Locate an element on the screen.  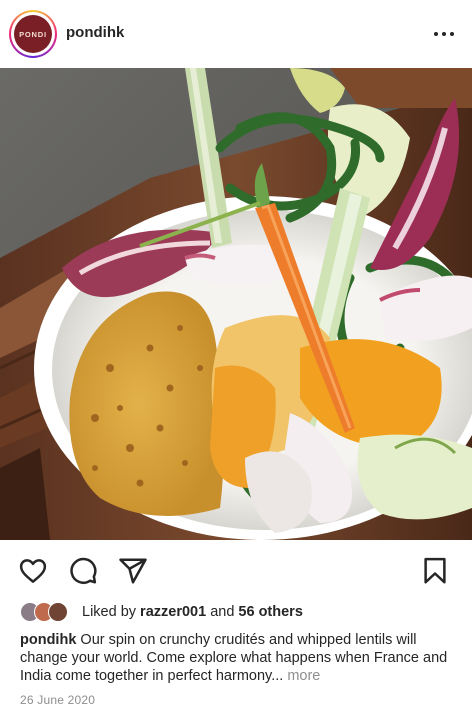
liker-avatars is located at coordinates (48, 612).